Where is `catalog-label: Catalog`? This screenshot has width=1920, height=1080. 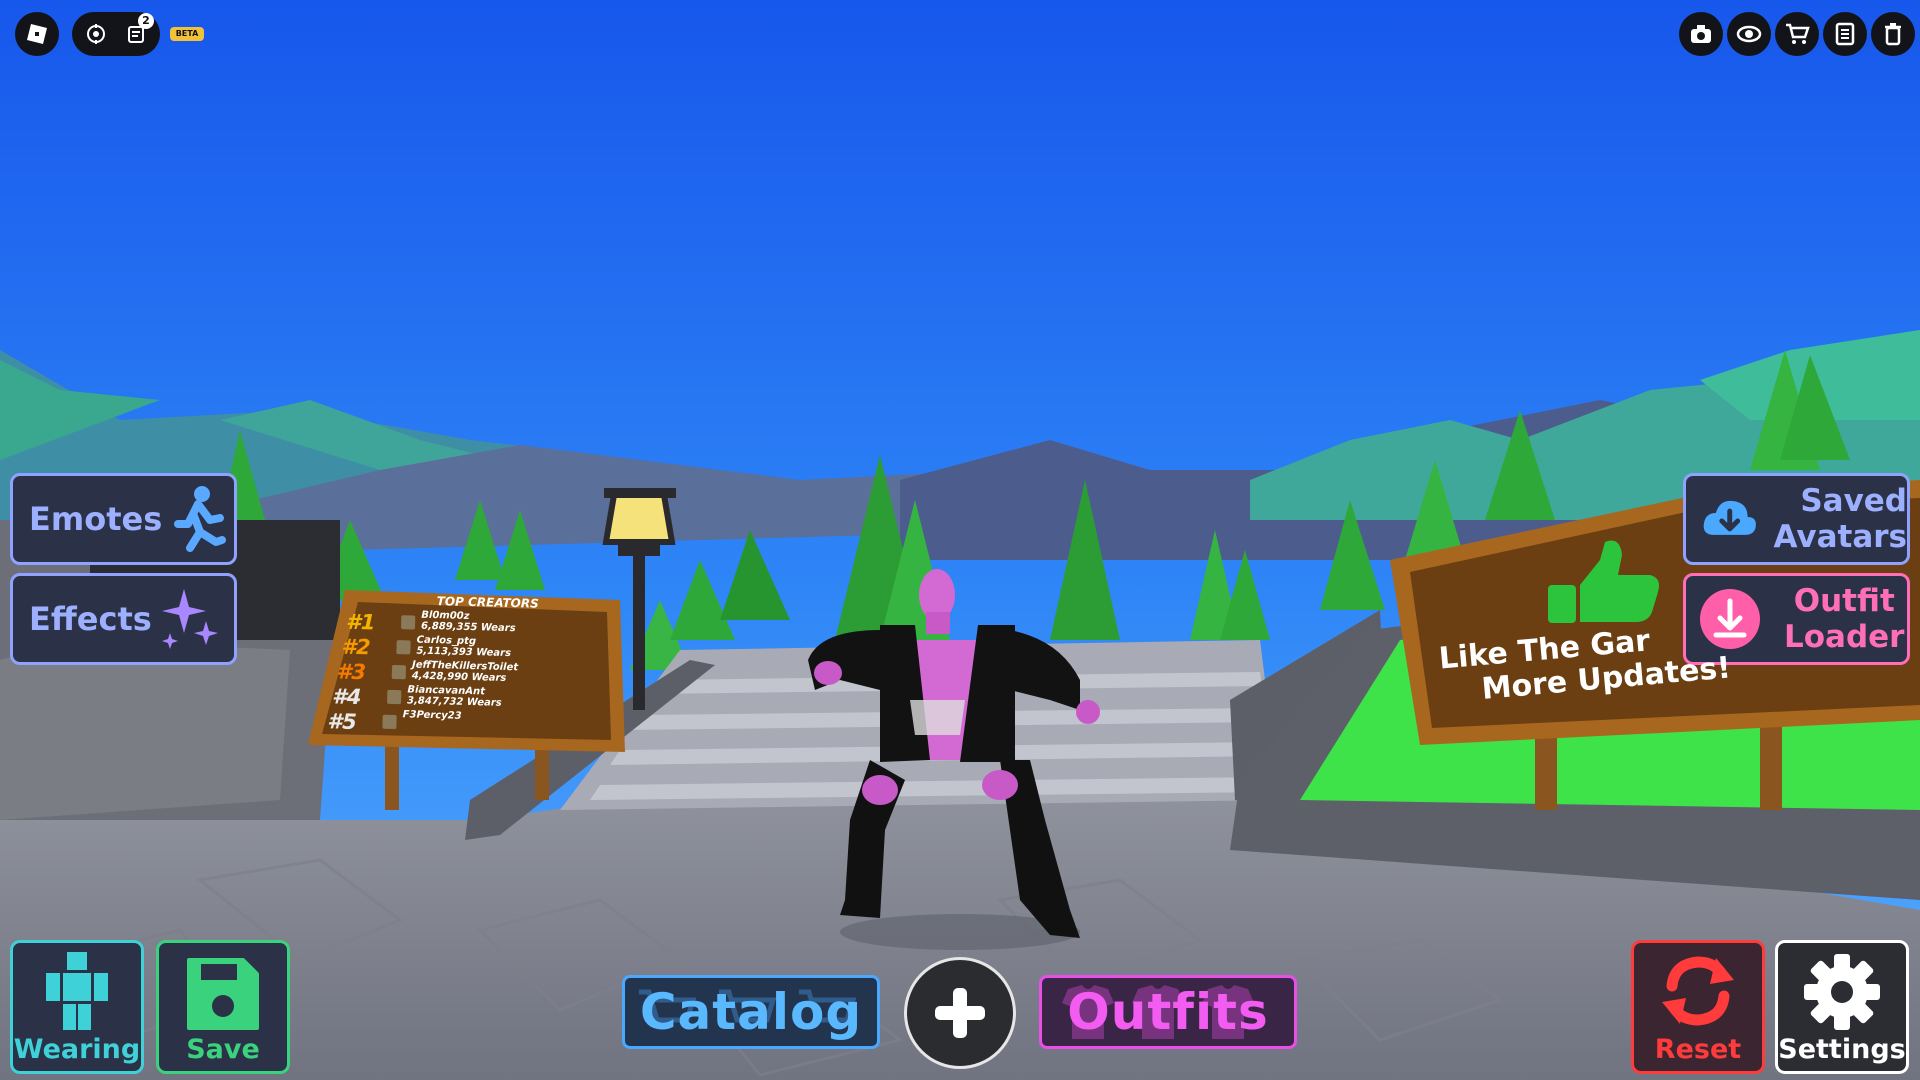
catalog-label: Catalog is located at coordinates (751, 1012).